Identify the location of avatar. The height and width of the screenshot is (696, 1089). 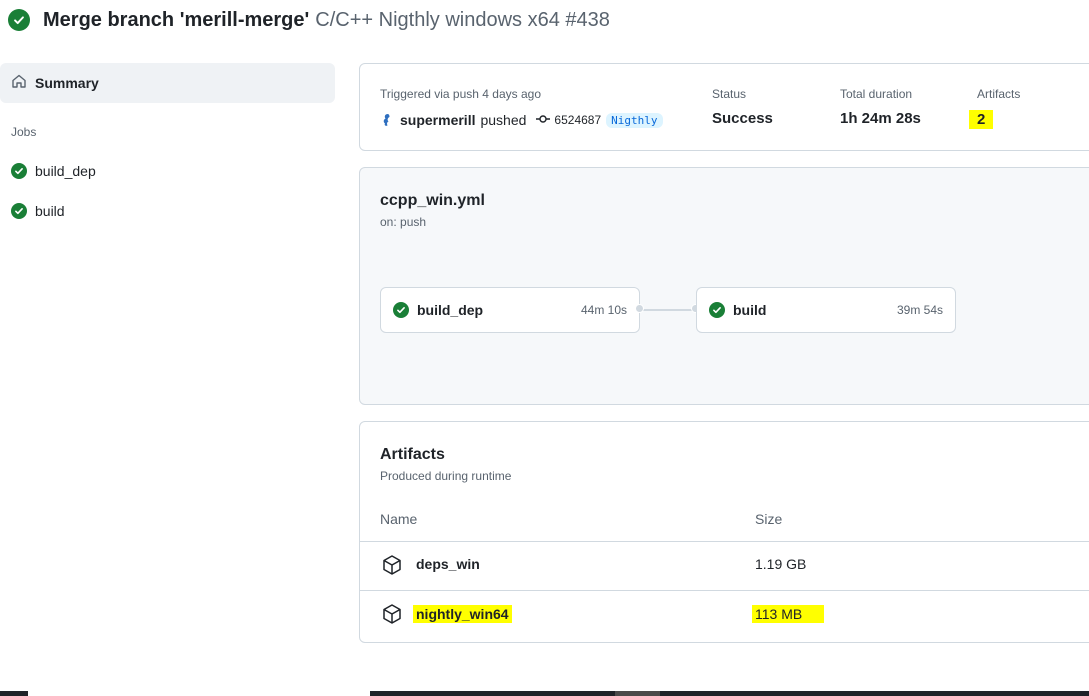
(387, 120).